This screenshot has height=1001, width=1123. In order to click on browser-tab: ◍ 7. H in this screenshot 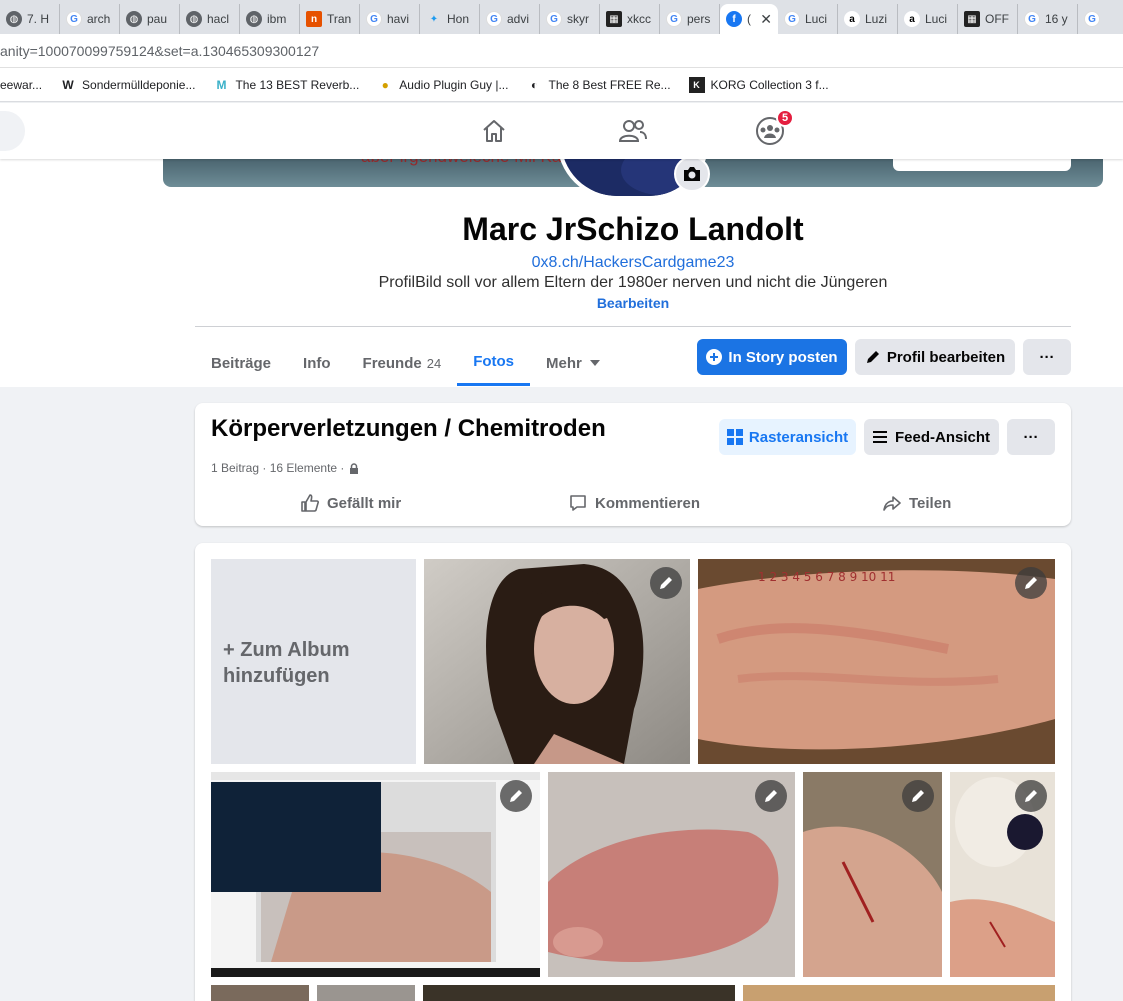, I will do `click(30, 19)`.